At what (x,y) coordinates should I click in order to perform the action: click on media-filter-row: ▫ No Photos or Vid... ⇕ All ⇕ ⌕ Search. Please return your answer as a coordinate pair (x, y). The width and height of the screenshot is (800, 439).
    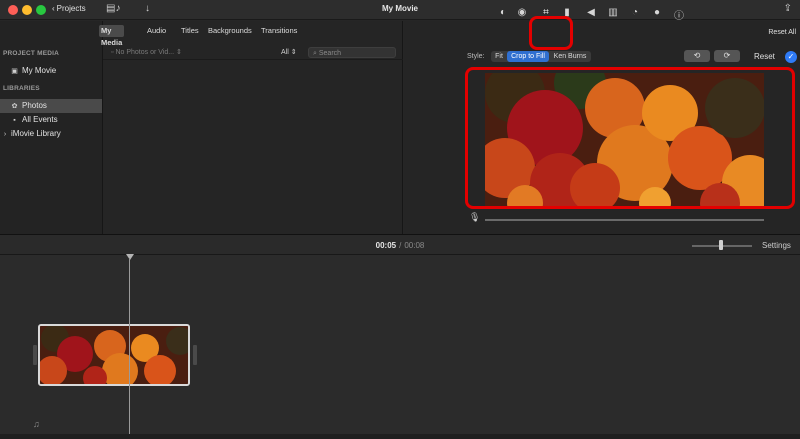
    Looking at the image, I should click on (253, 53).